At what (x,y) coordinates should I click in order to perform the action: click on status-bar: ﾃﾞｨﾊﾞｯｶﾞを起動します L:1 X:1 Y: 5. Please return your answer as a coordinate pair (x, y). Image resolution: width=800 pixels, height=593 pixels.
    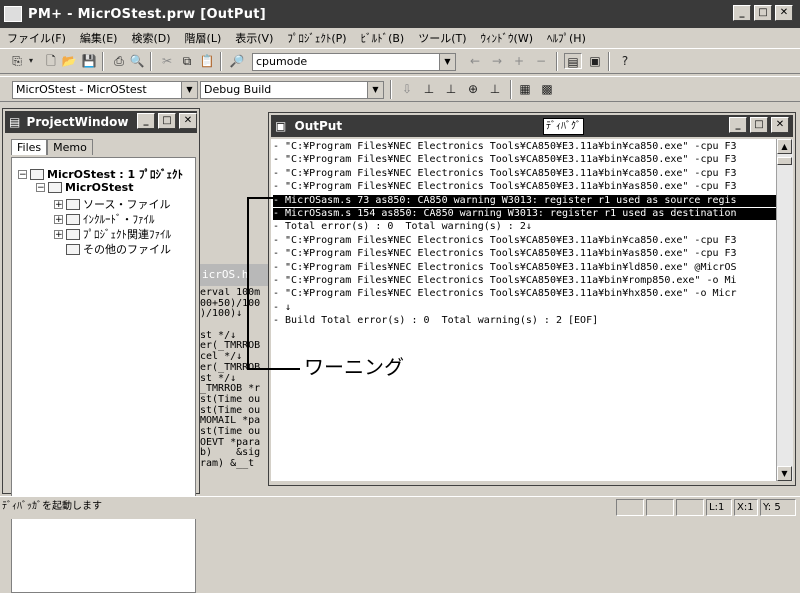
    Looking at the image, I should click on (400, 507).